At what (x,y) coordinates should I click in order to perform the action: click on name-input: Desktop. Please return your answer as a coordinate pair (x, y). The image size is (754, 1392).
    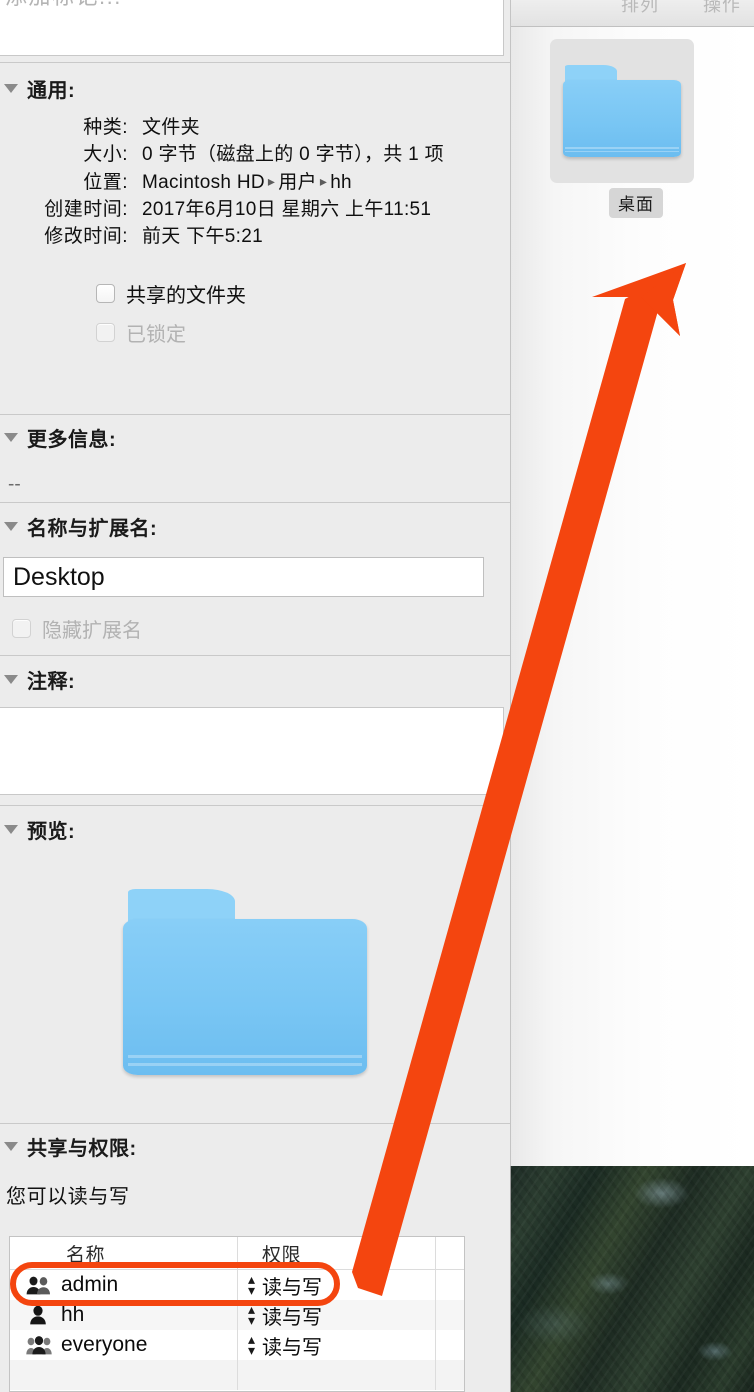
    Looking at the image, I should click on (243, 577).